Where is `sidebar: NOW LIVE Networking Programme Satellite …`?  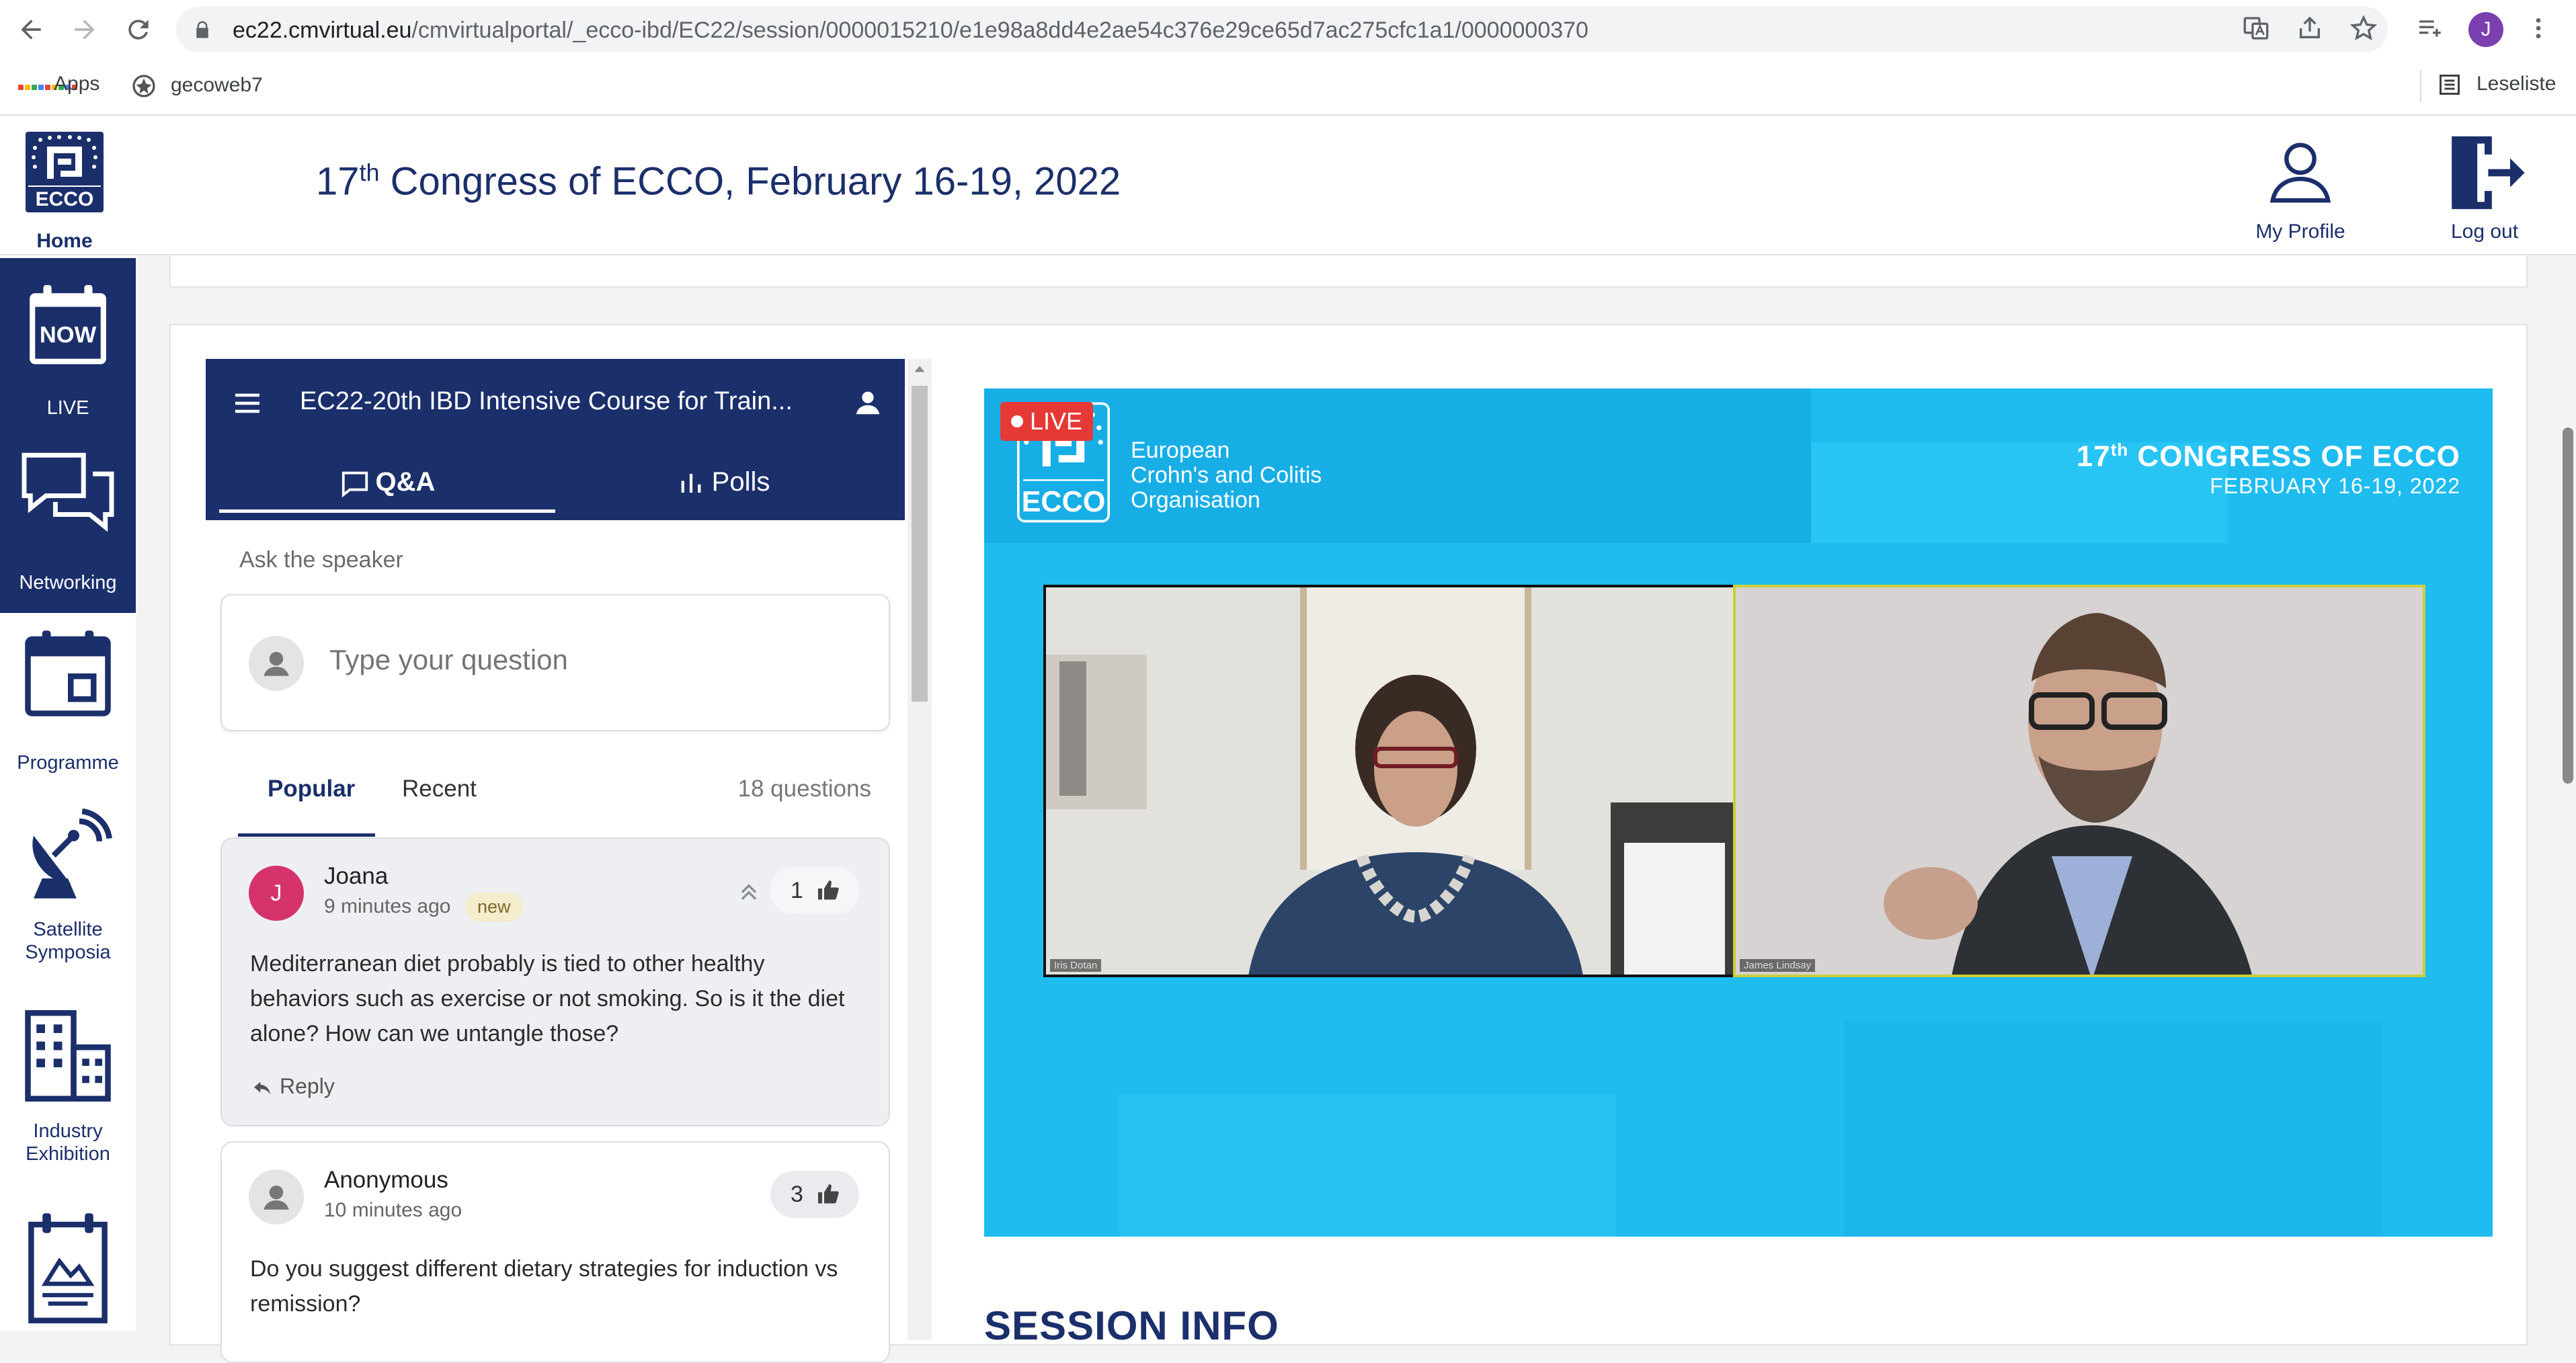
sidebar: NOW LIVE Networking Programme Satellite … is located at coordinates (68, 793).